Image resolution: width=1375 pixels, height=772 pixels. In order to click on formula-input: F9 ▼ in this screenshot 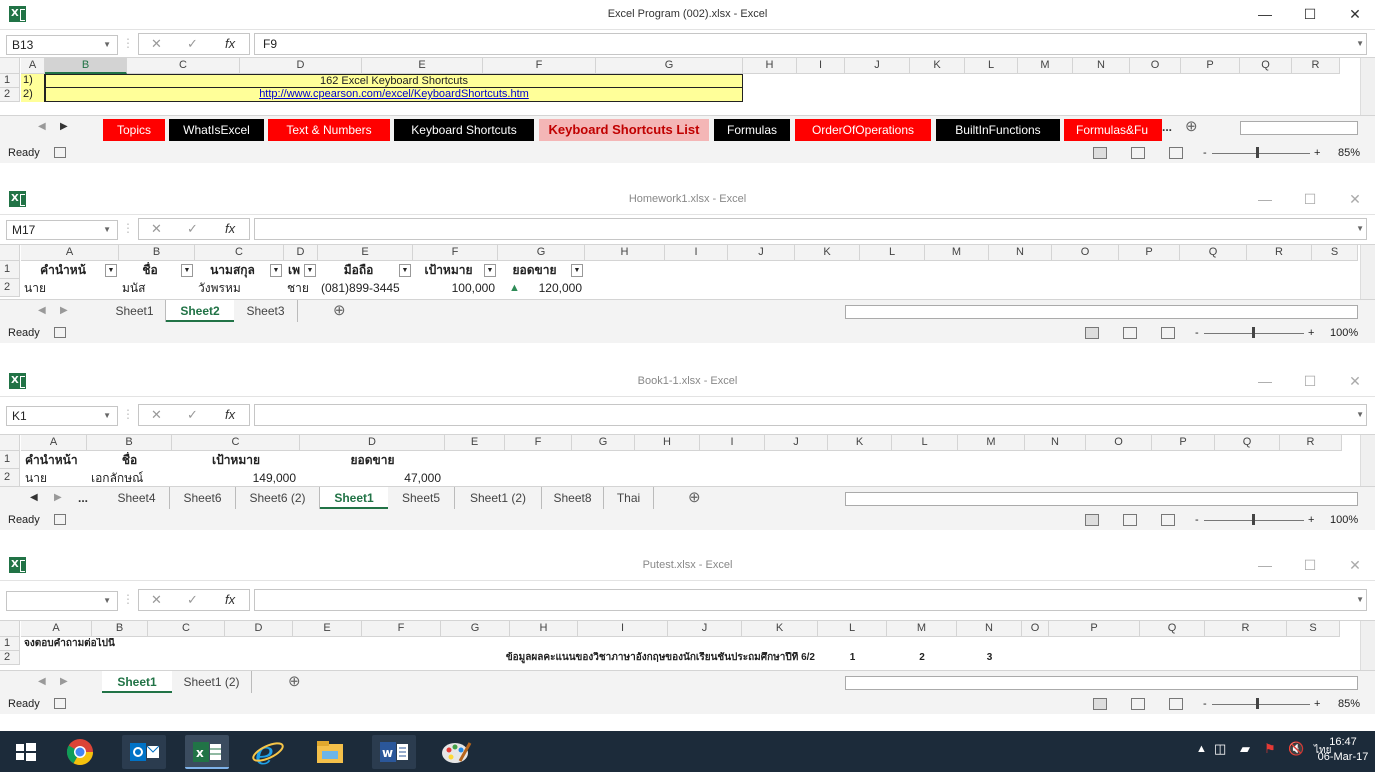, I will do `click(810, 44)`.